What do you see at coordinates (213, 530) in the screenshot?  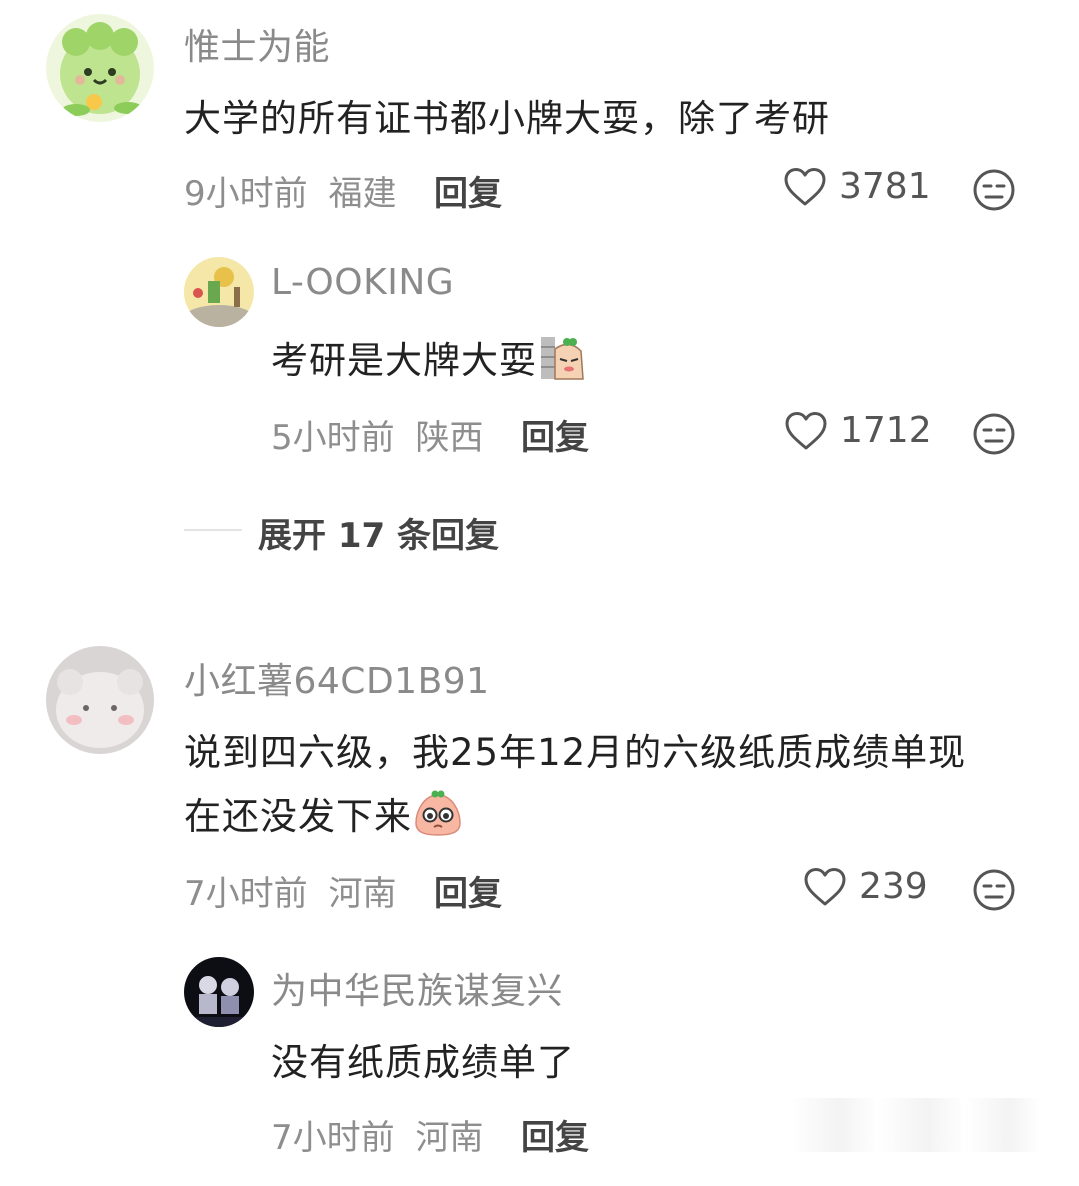 I see `divider` at bounding box center [213, 530].